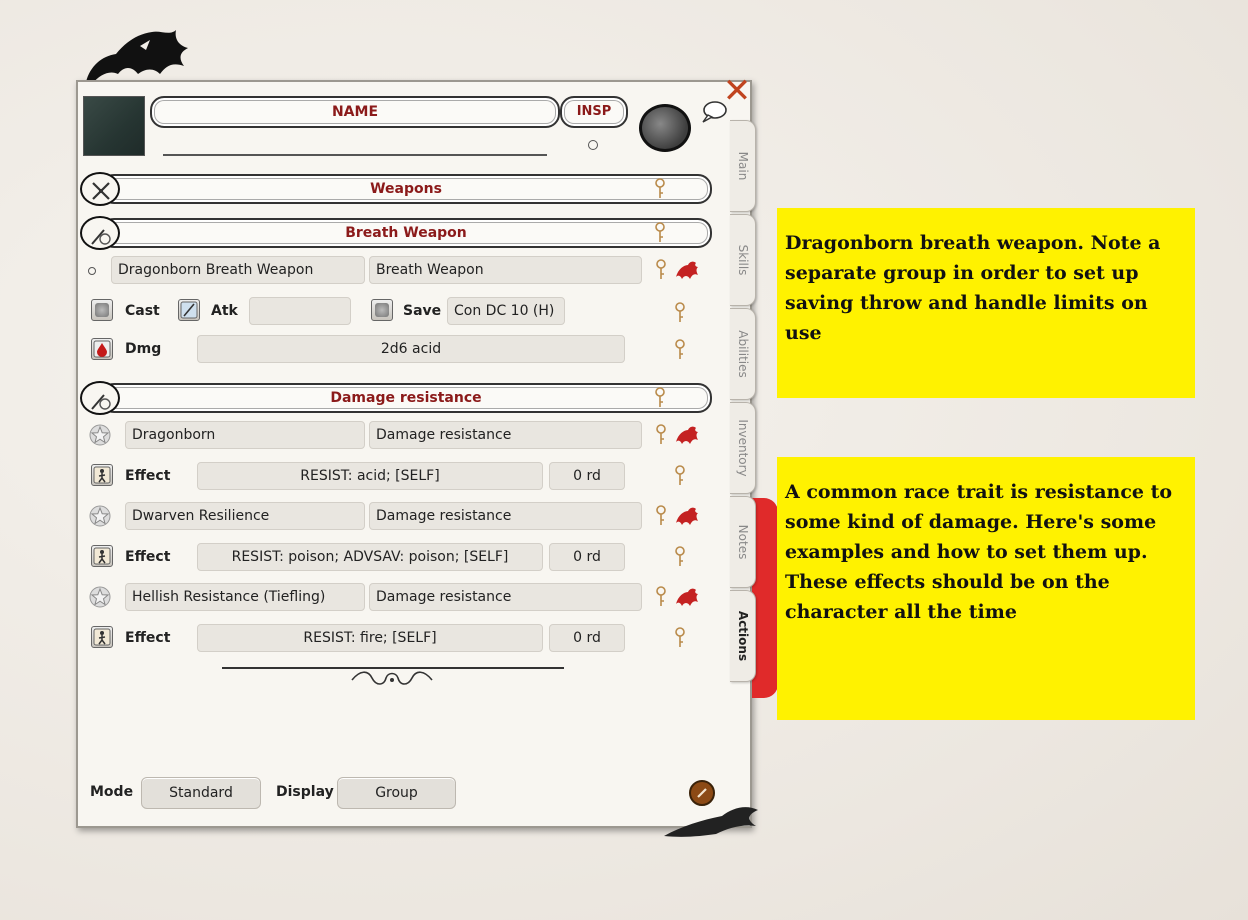  What do you see at coordinates (370, 557) in the screenshot?
I see `effect-field: RESIST: poison; ADVSAV: poison; [SELF]` at bounding box center [370, 557].